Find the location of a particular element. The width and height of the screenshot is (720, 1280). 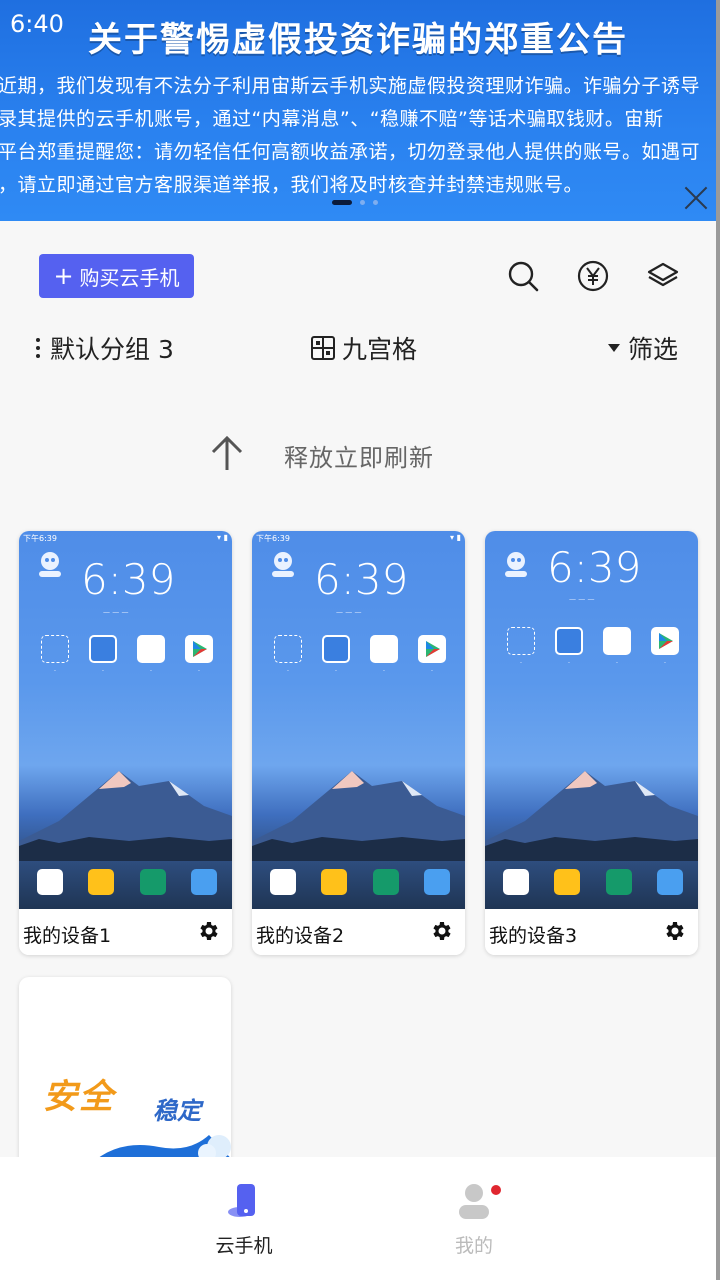

device-card-footer: 我的设备3 is located at coordinates (591, 932).